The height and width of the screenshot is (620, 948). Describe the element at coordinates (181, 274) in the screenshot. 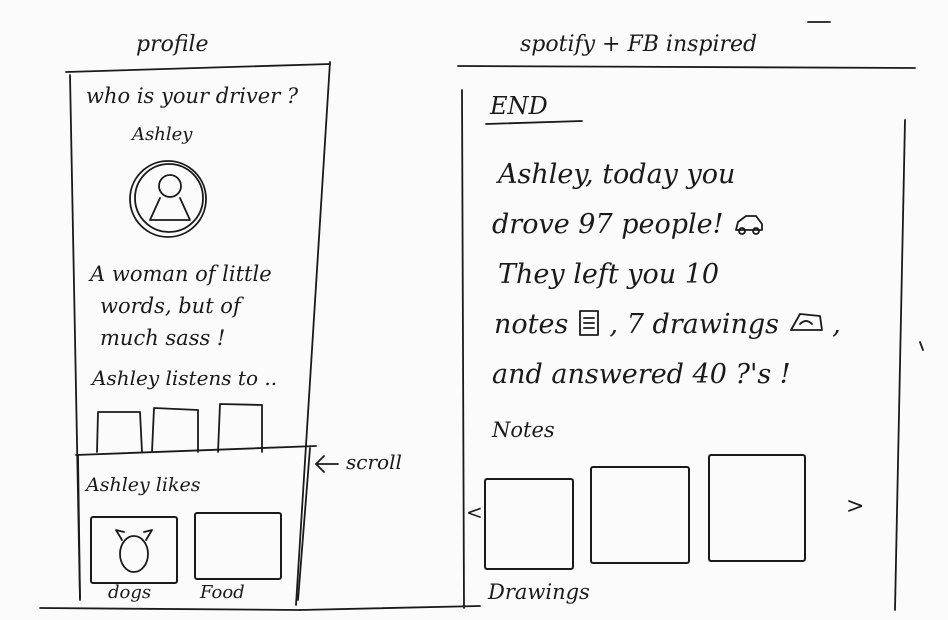

I see `bio-line: A woman of little` at that location.